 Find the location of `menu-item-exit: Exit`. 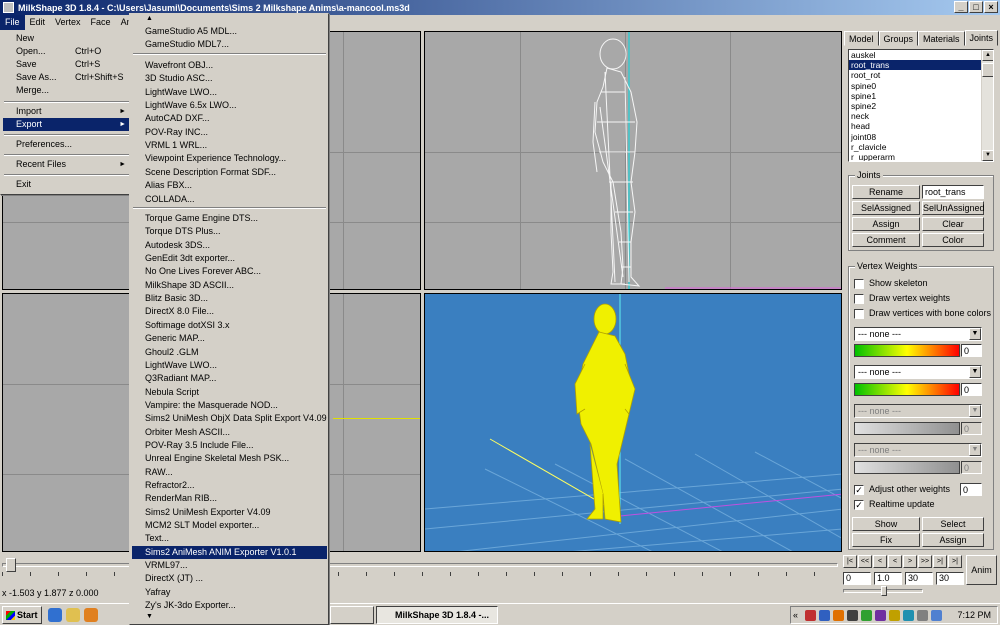

menu-item-exit: Exit is located at coordinates (66, 184).